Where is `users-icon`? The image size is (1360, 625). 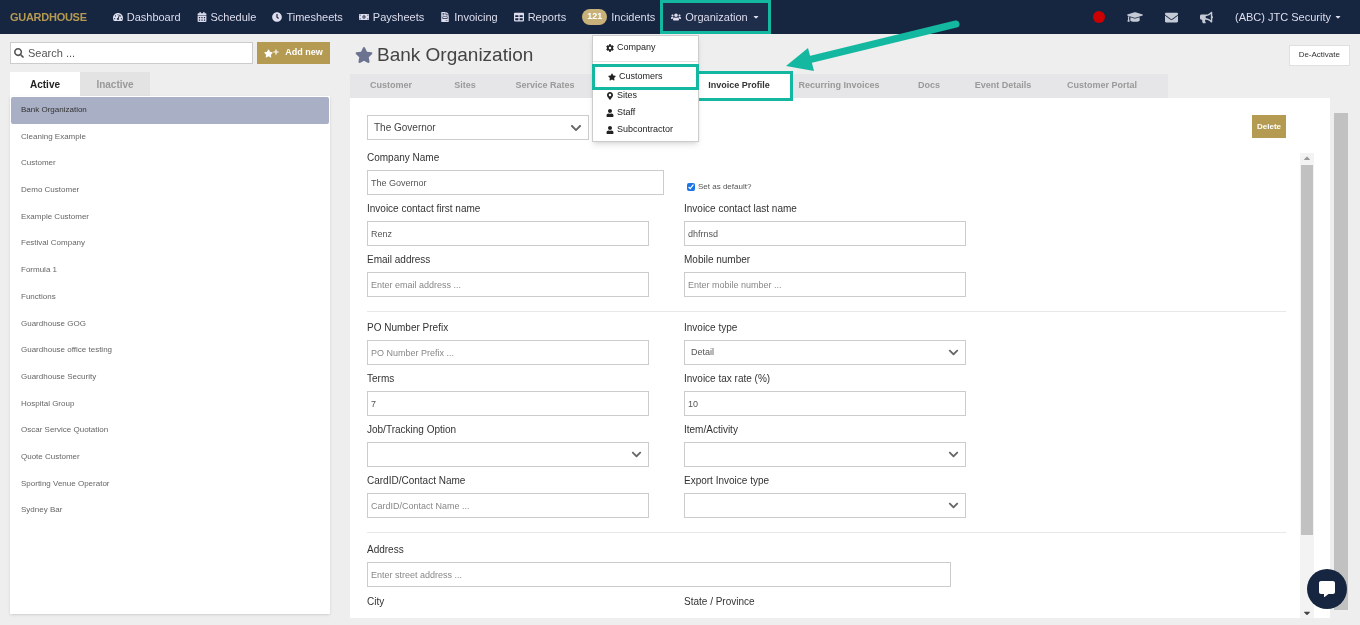 users-icon is located at coordinates (676, 17).